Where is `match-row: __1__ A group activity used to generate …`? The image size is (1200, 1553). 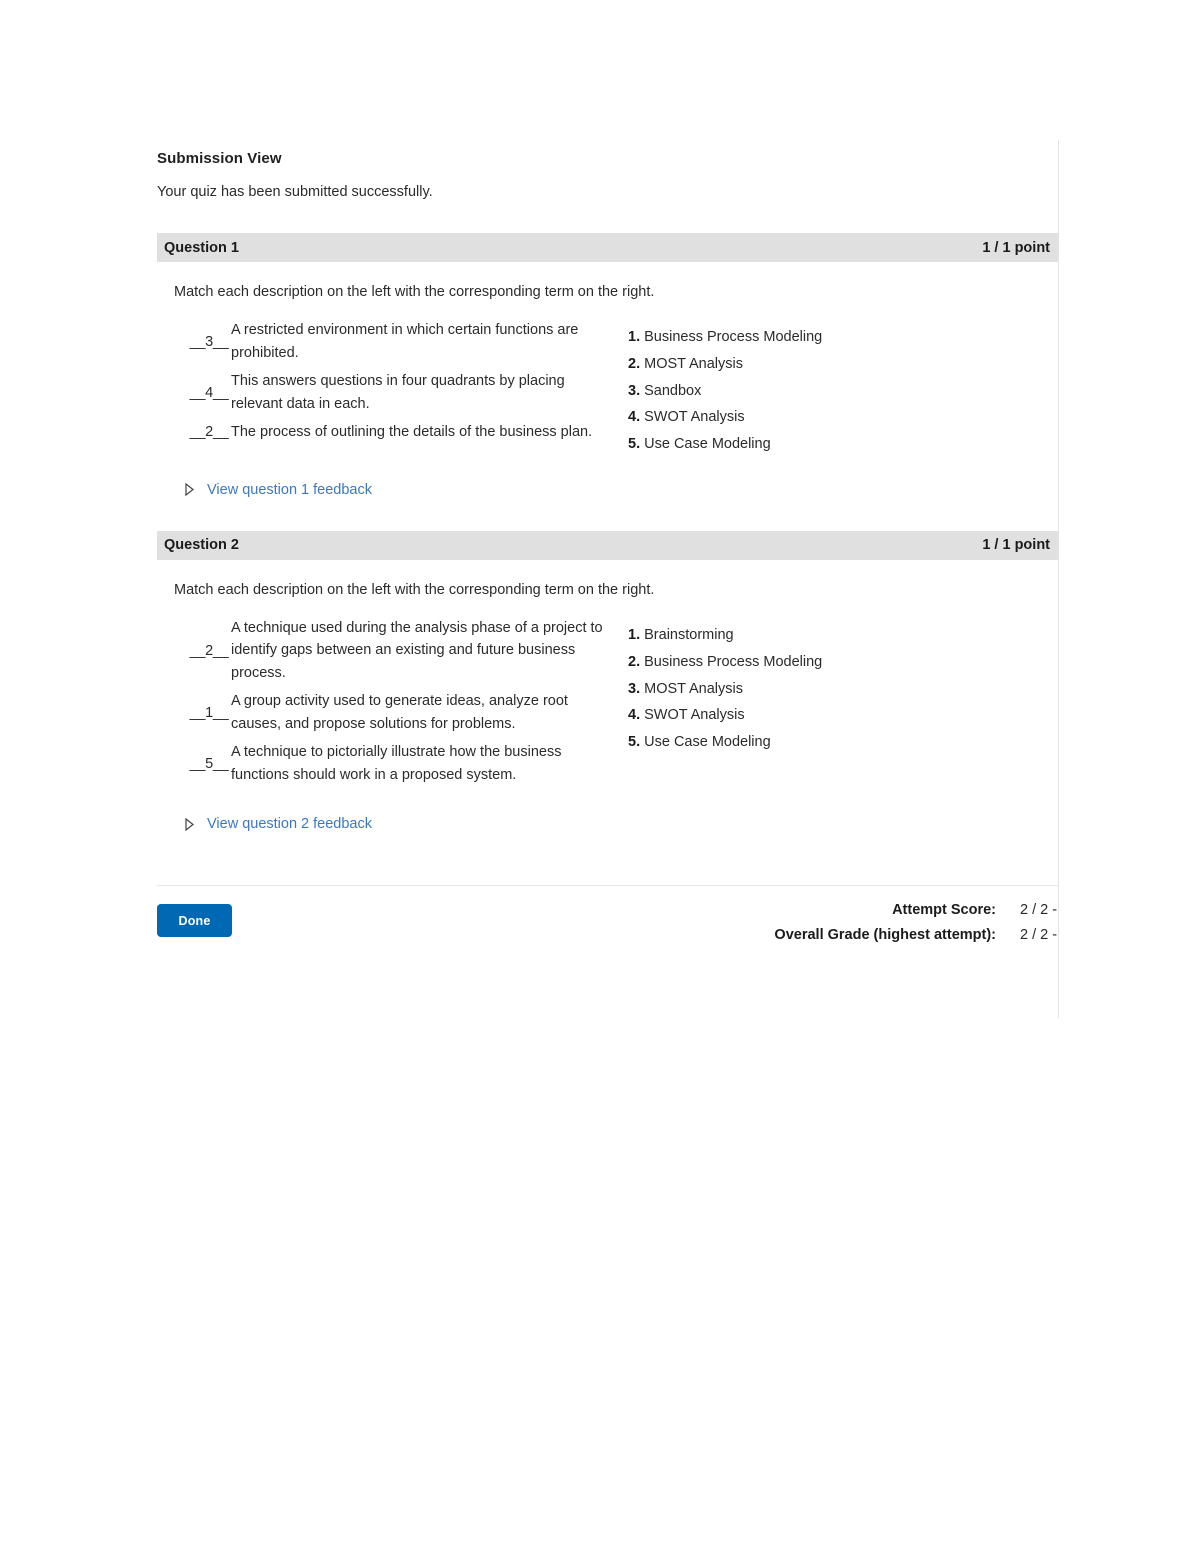 match-row: __1__ A group activity used to generate … is located at coordinates (396, 712).